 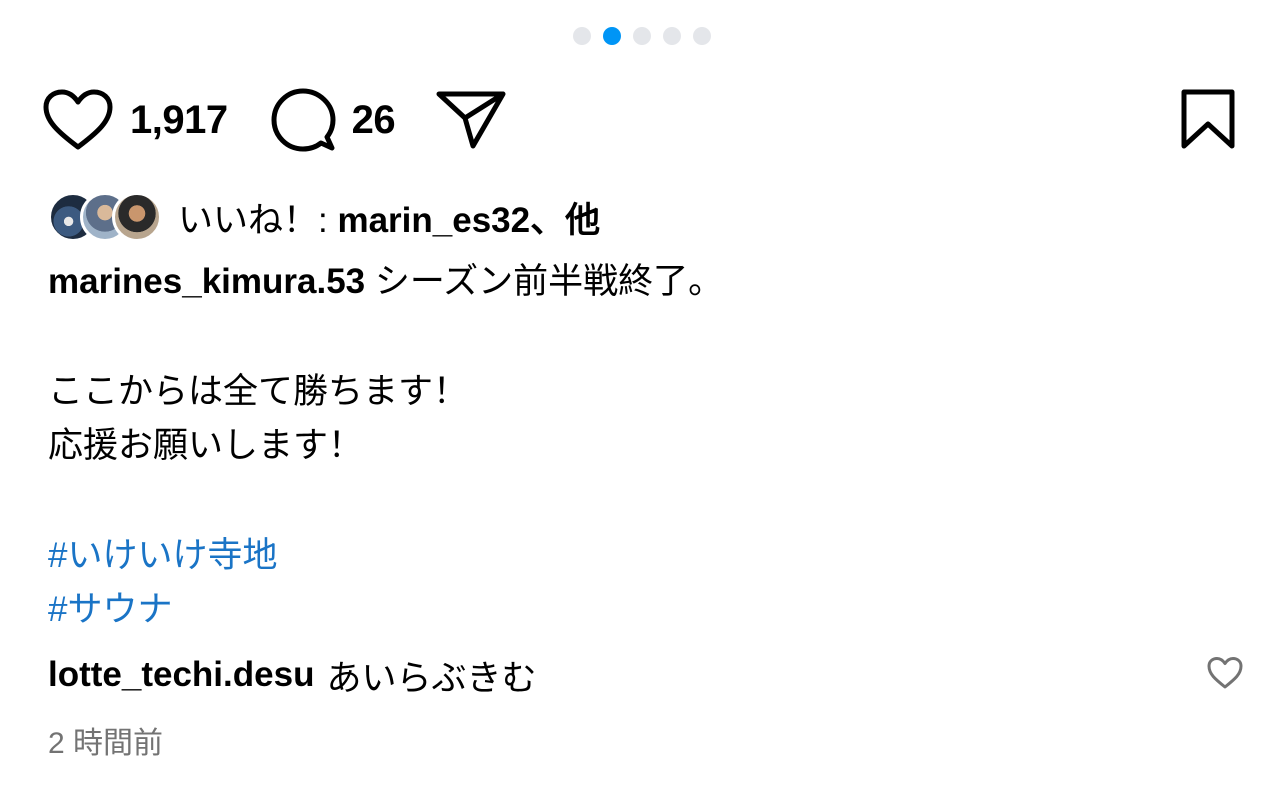 What do you see at coordinates (137, 217) in the screenshot?
I see `avatar` at bounding box center [137, 217].